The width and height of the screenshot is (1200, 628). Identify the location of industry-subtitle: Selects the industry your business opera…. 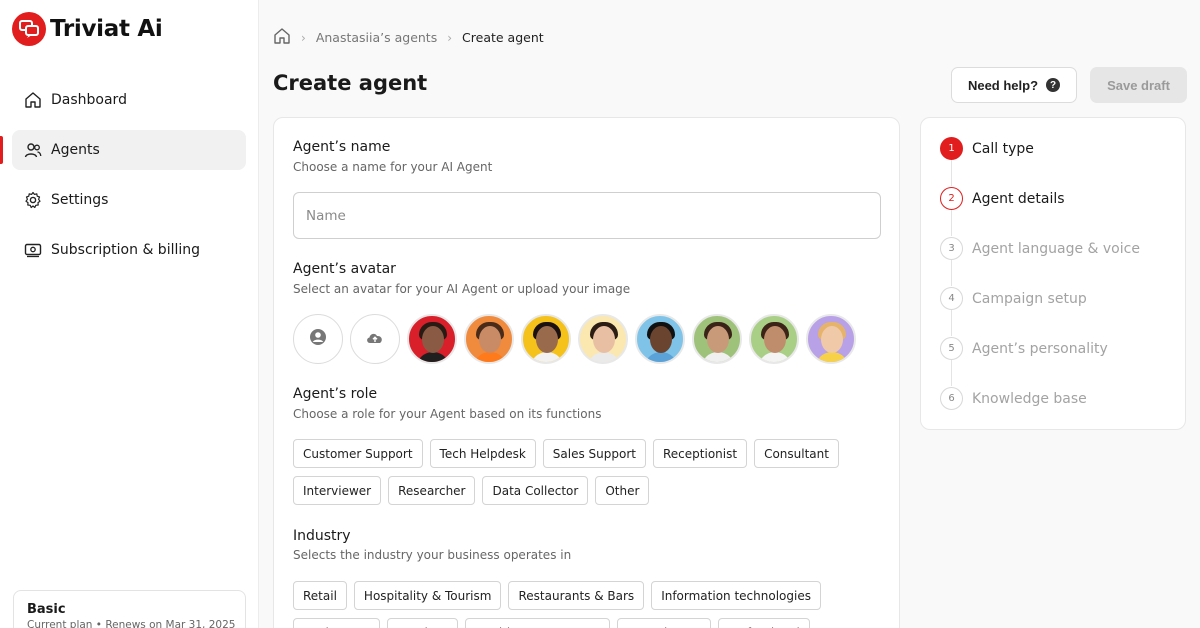
(432, 555).